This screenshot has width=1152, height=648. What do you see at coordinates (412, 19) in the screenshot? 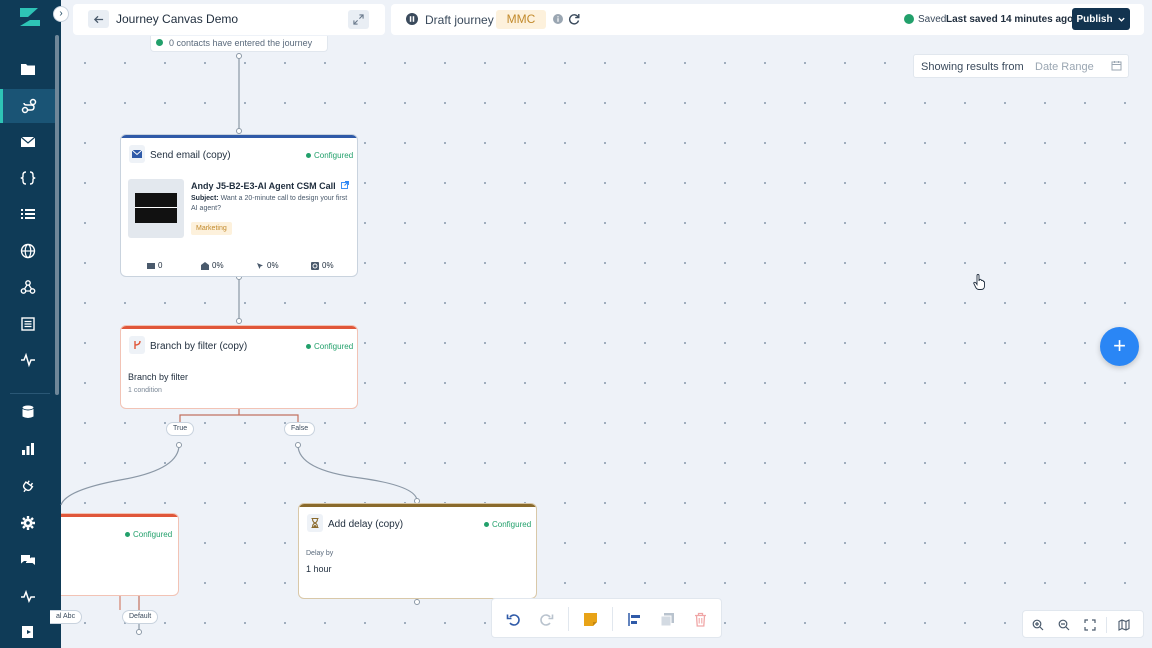
I see `pause-icon` at bounding box center [412, 19].